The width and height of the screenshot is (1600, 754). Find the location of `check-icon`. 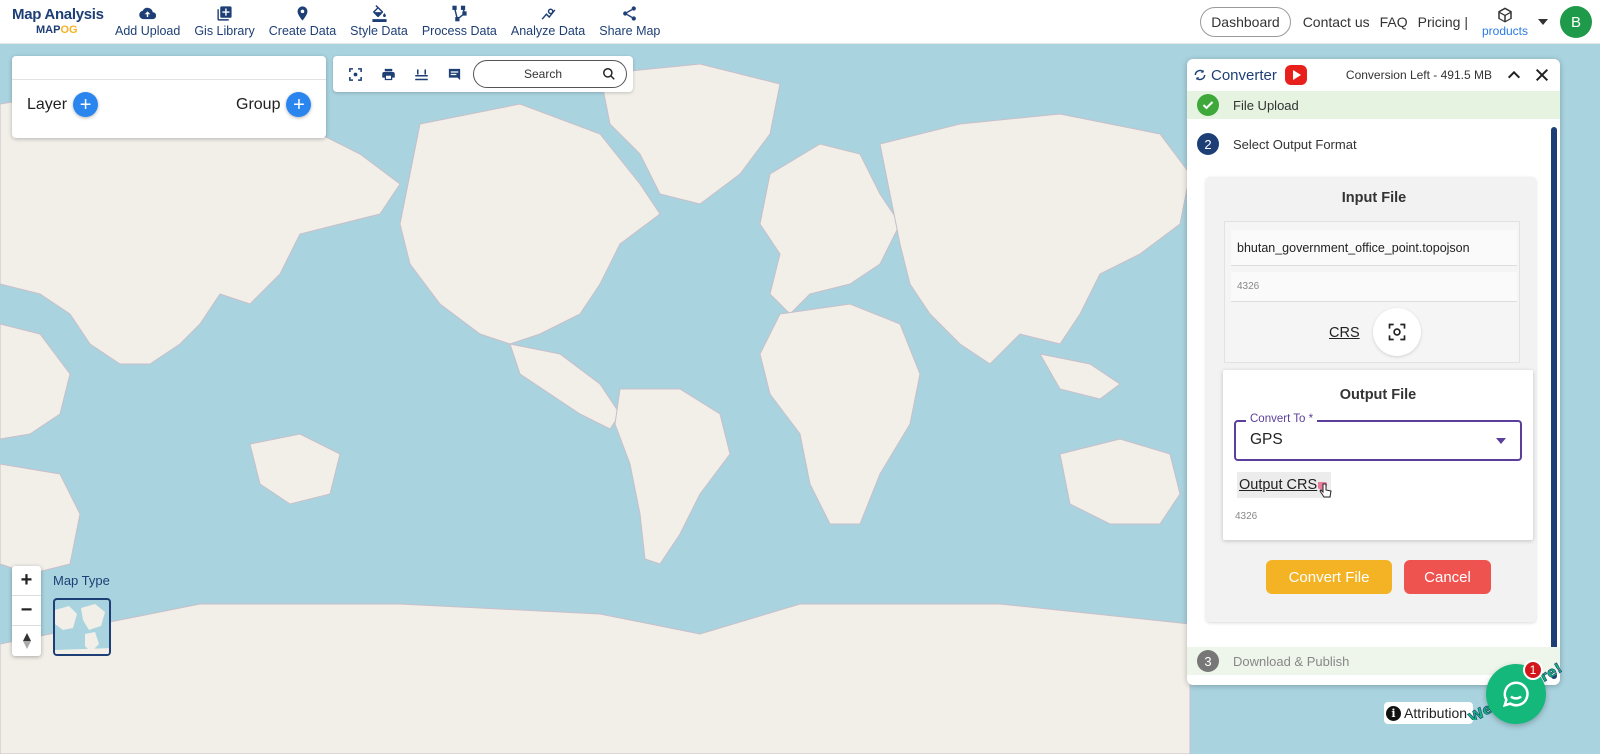

check-icon is located at coordinates (1208, 105).